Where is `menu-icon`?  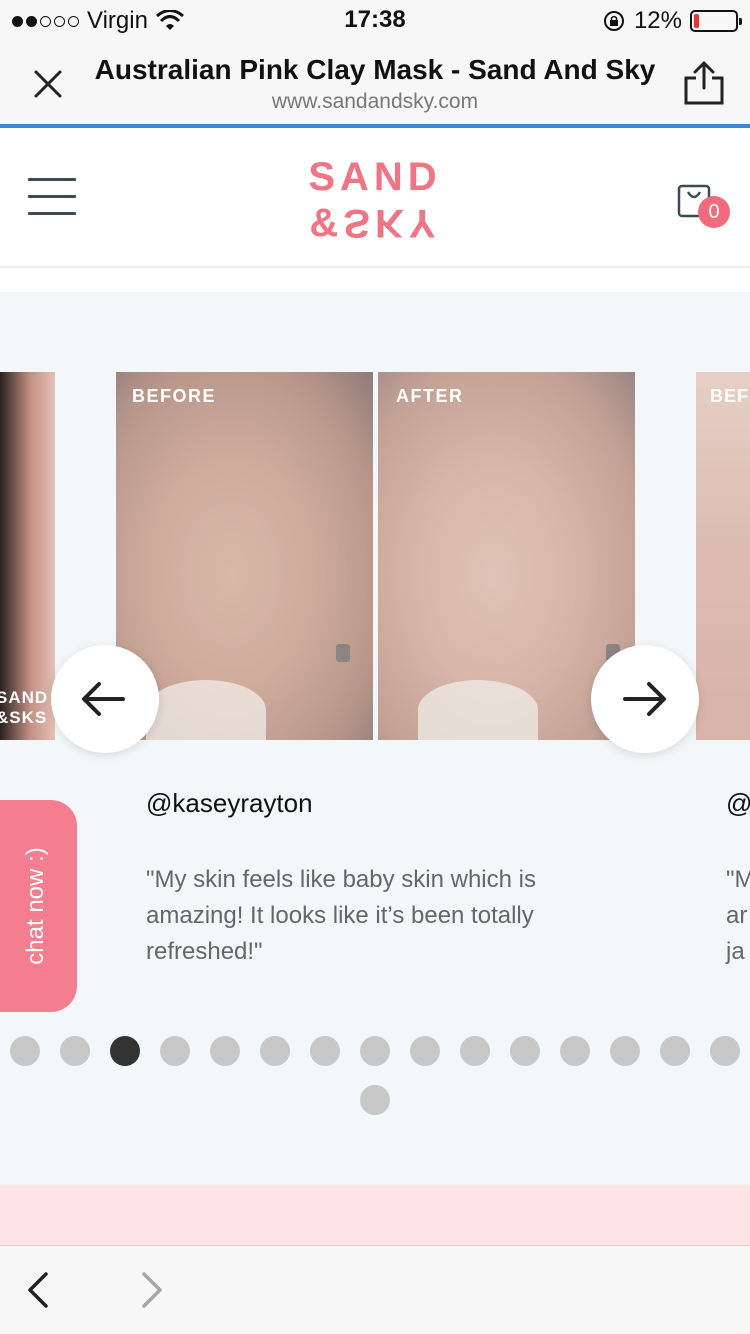 menu-icon is located at coordinates (52, 198).